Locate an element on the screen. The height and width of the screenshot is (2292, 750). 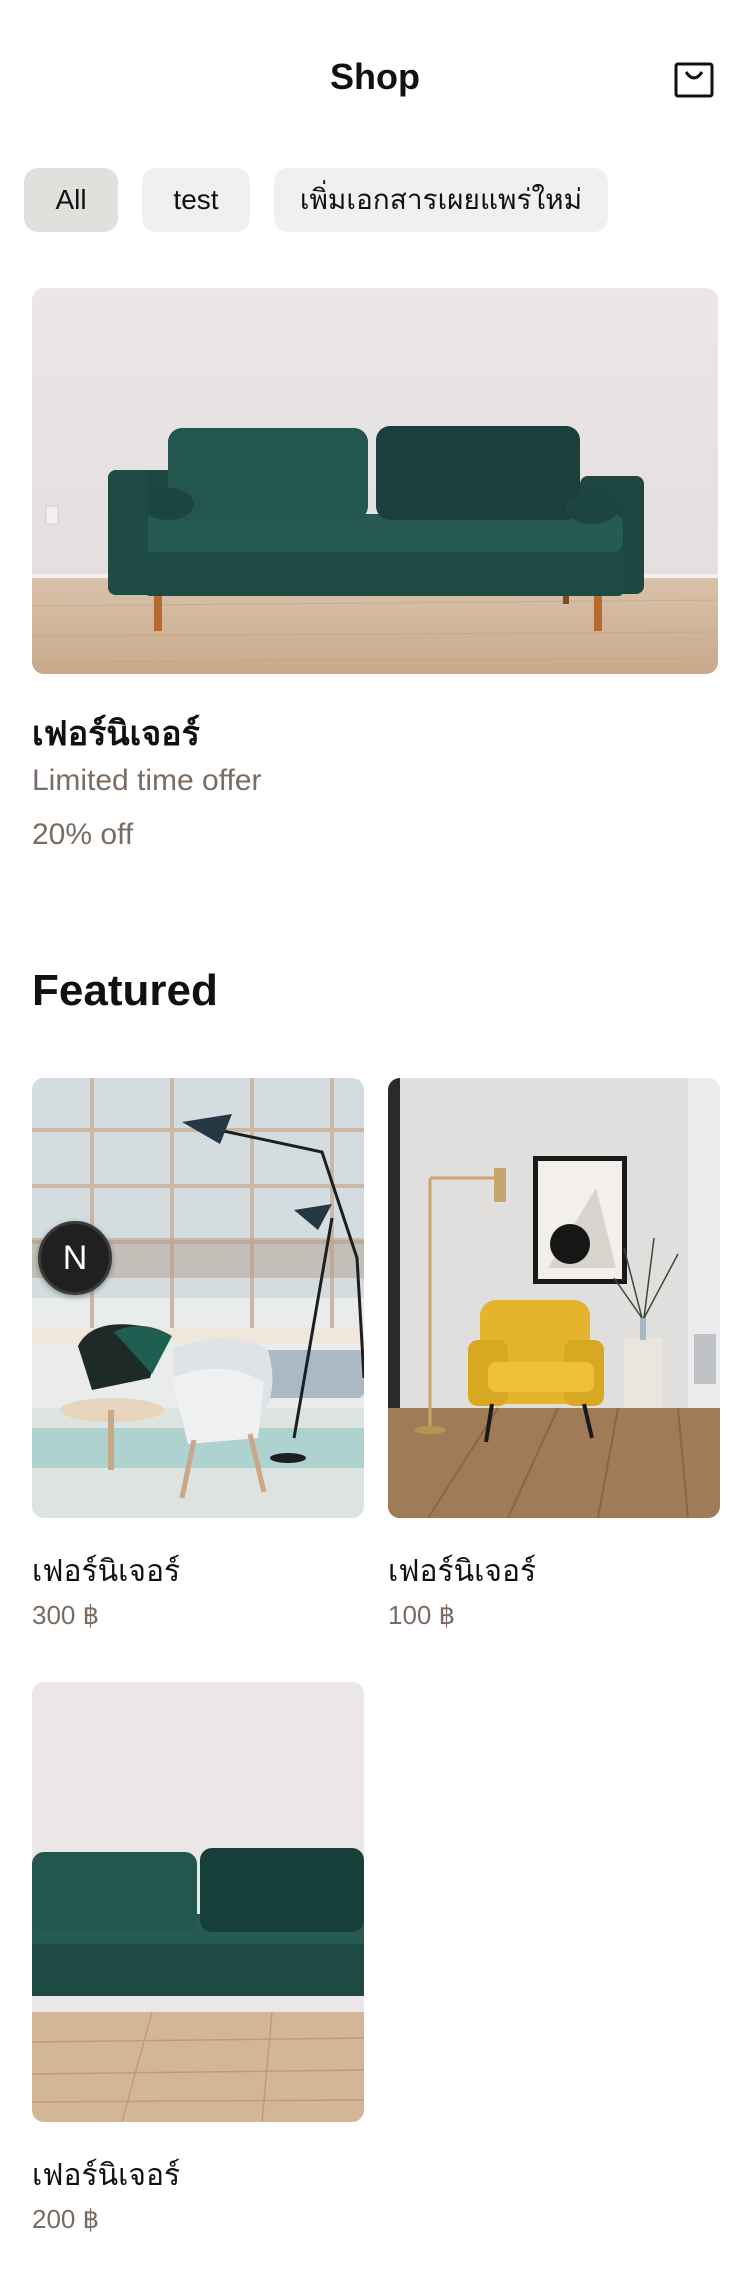
app-header: Shop is located at coordinates (375, 75).